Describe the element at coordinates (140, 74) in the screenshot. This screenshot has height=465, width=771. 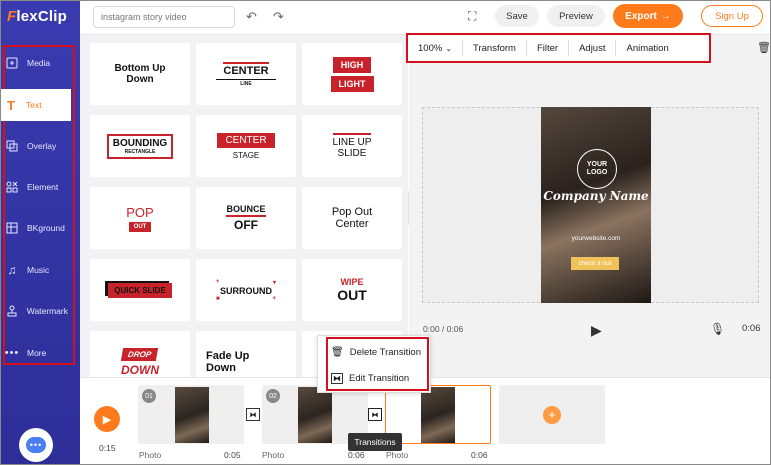
I see `text-style-card: Bottom Up Down` at that location.